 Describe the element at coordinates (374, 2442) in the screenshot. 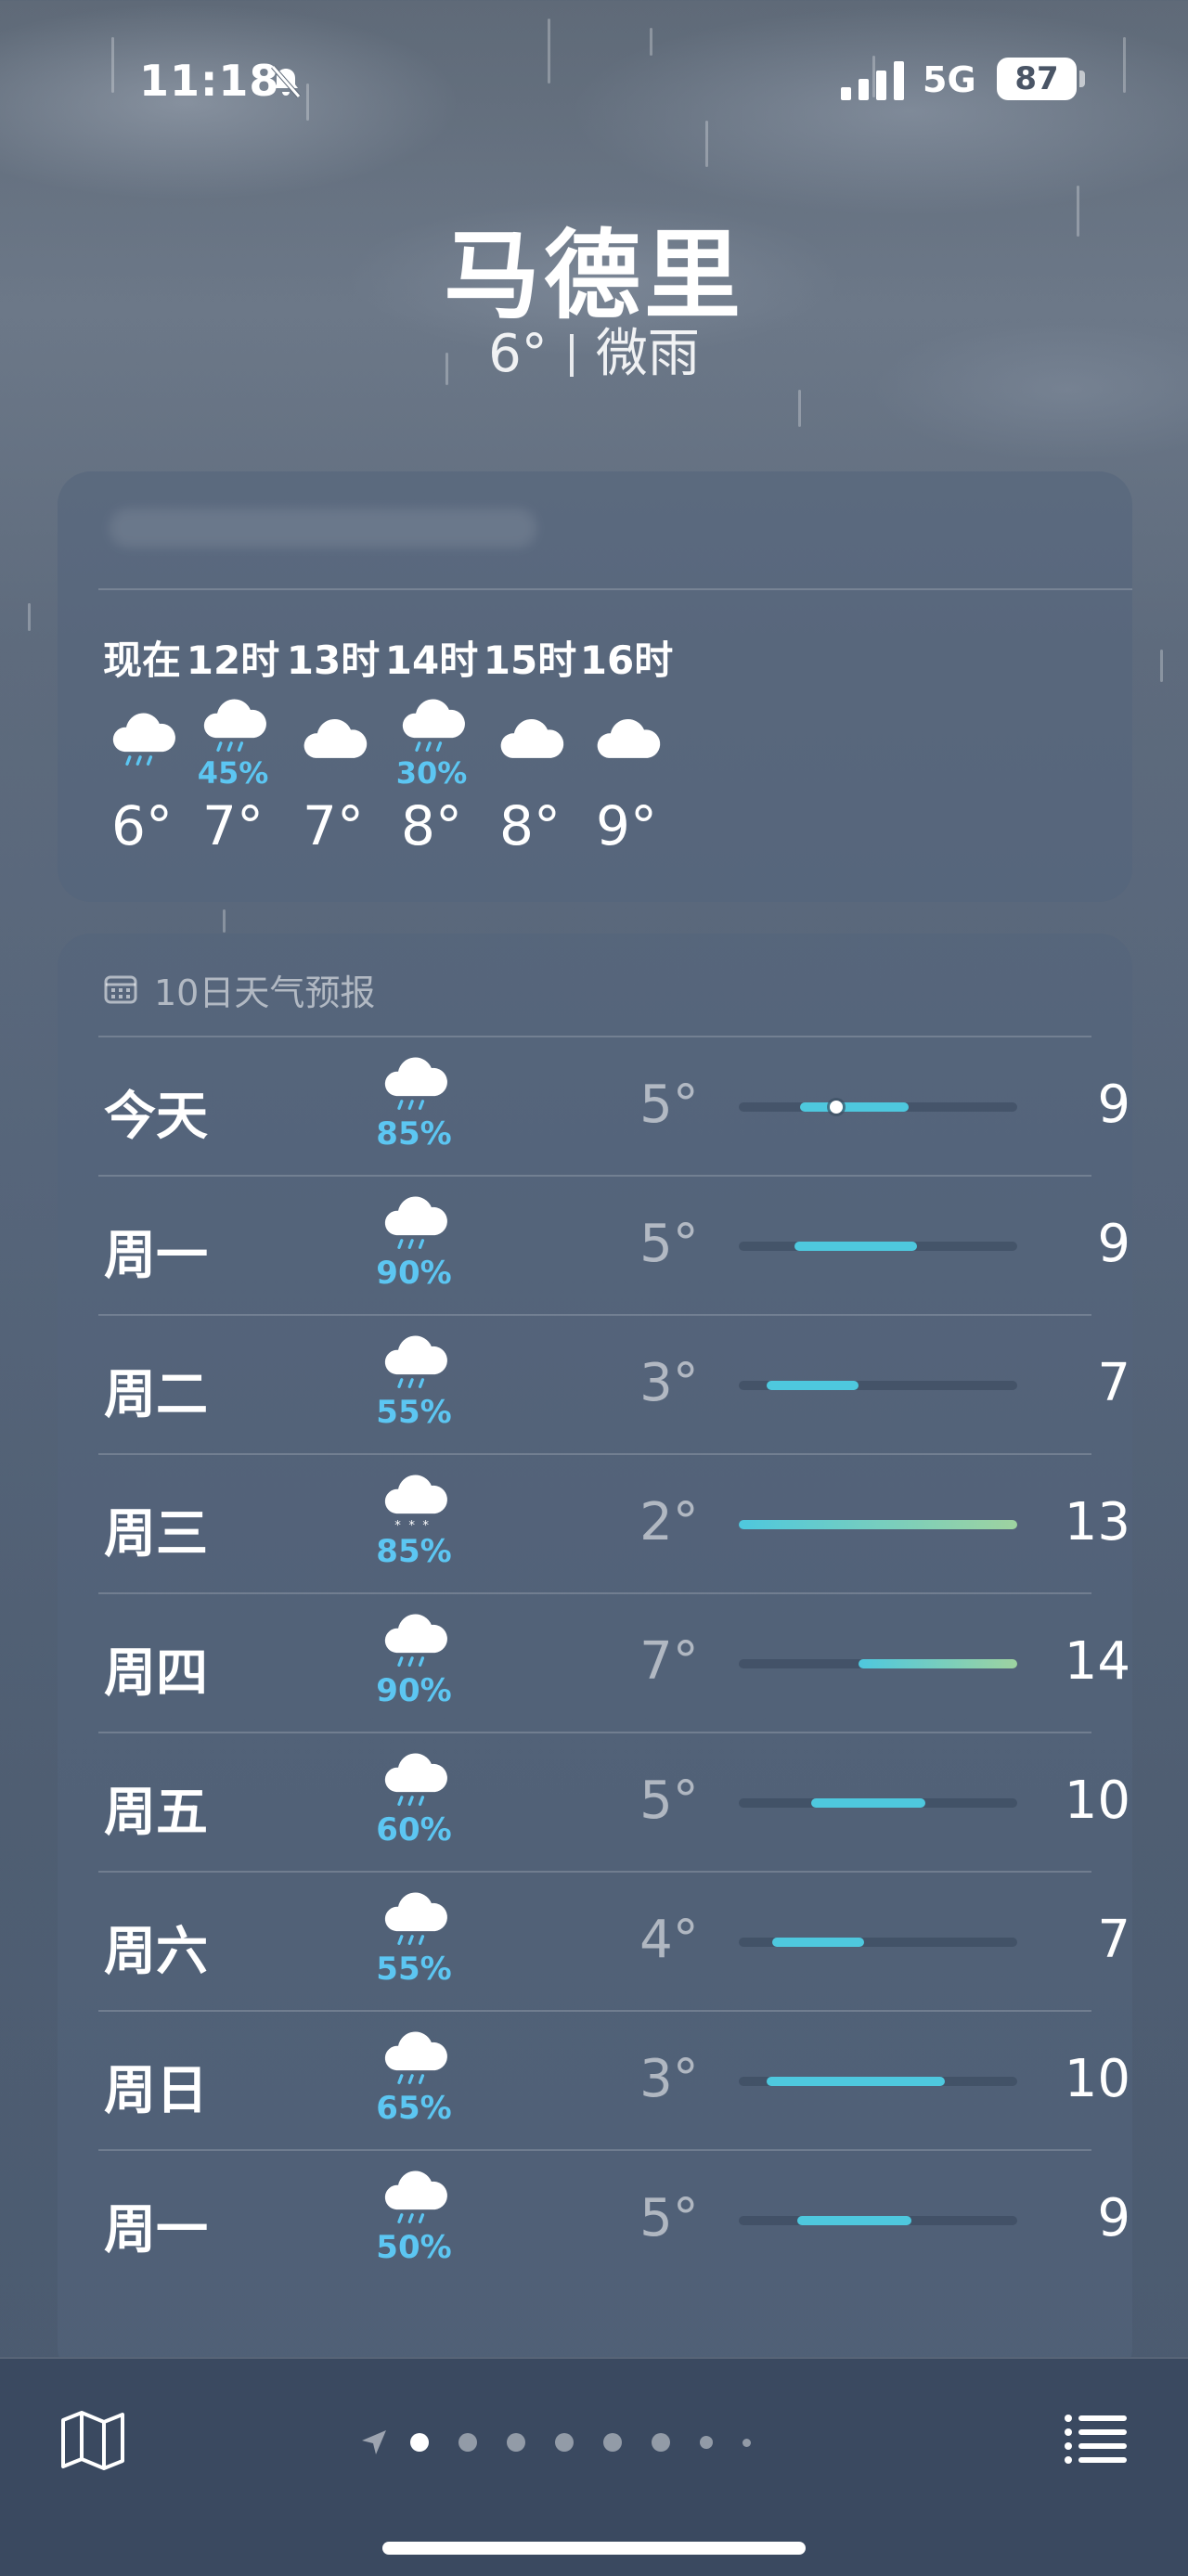

I see `location-arrow-icon` at that location.